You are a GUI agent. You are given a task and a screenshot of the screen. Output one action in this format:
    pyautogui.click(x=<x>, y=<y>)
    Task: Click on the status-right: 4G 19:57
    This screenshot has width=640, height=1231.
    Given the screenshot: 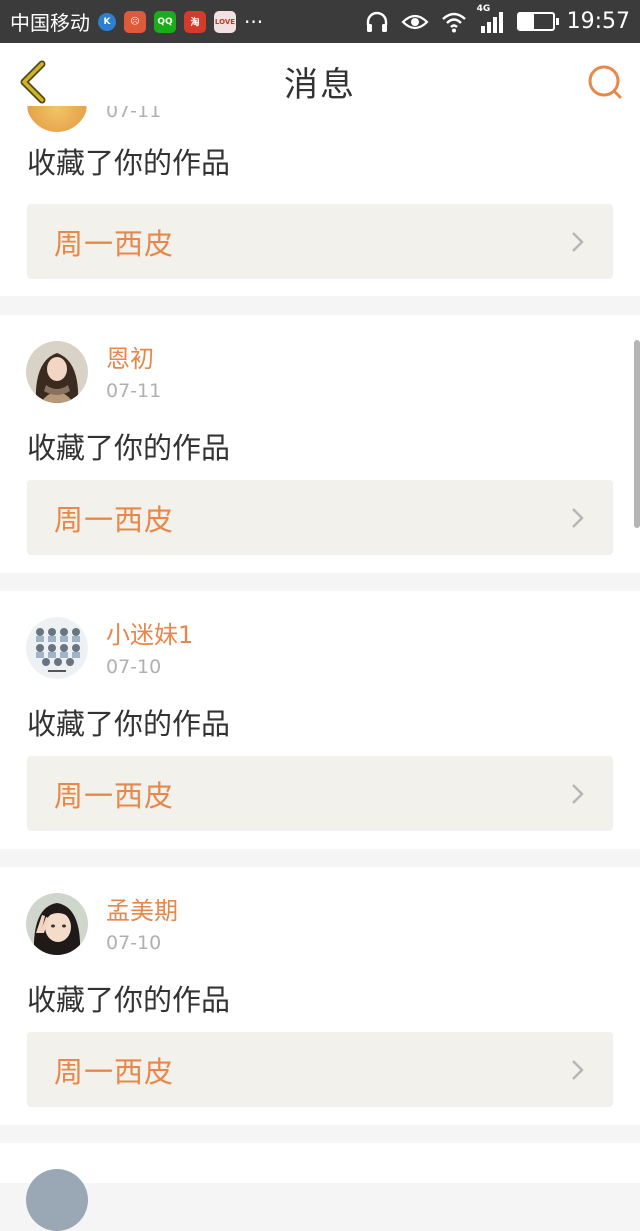 What is the action you would take?
    pyautogui.click(x=497, y=19)
    